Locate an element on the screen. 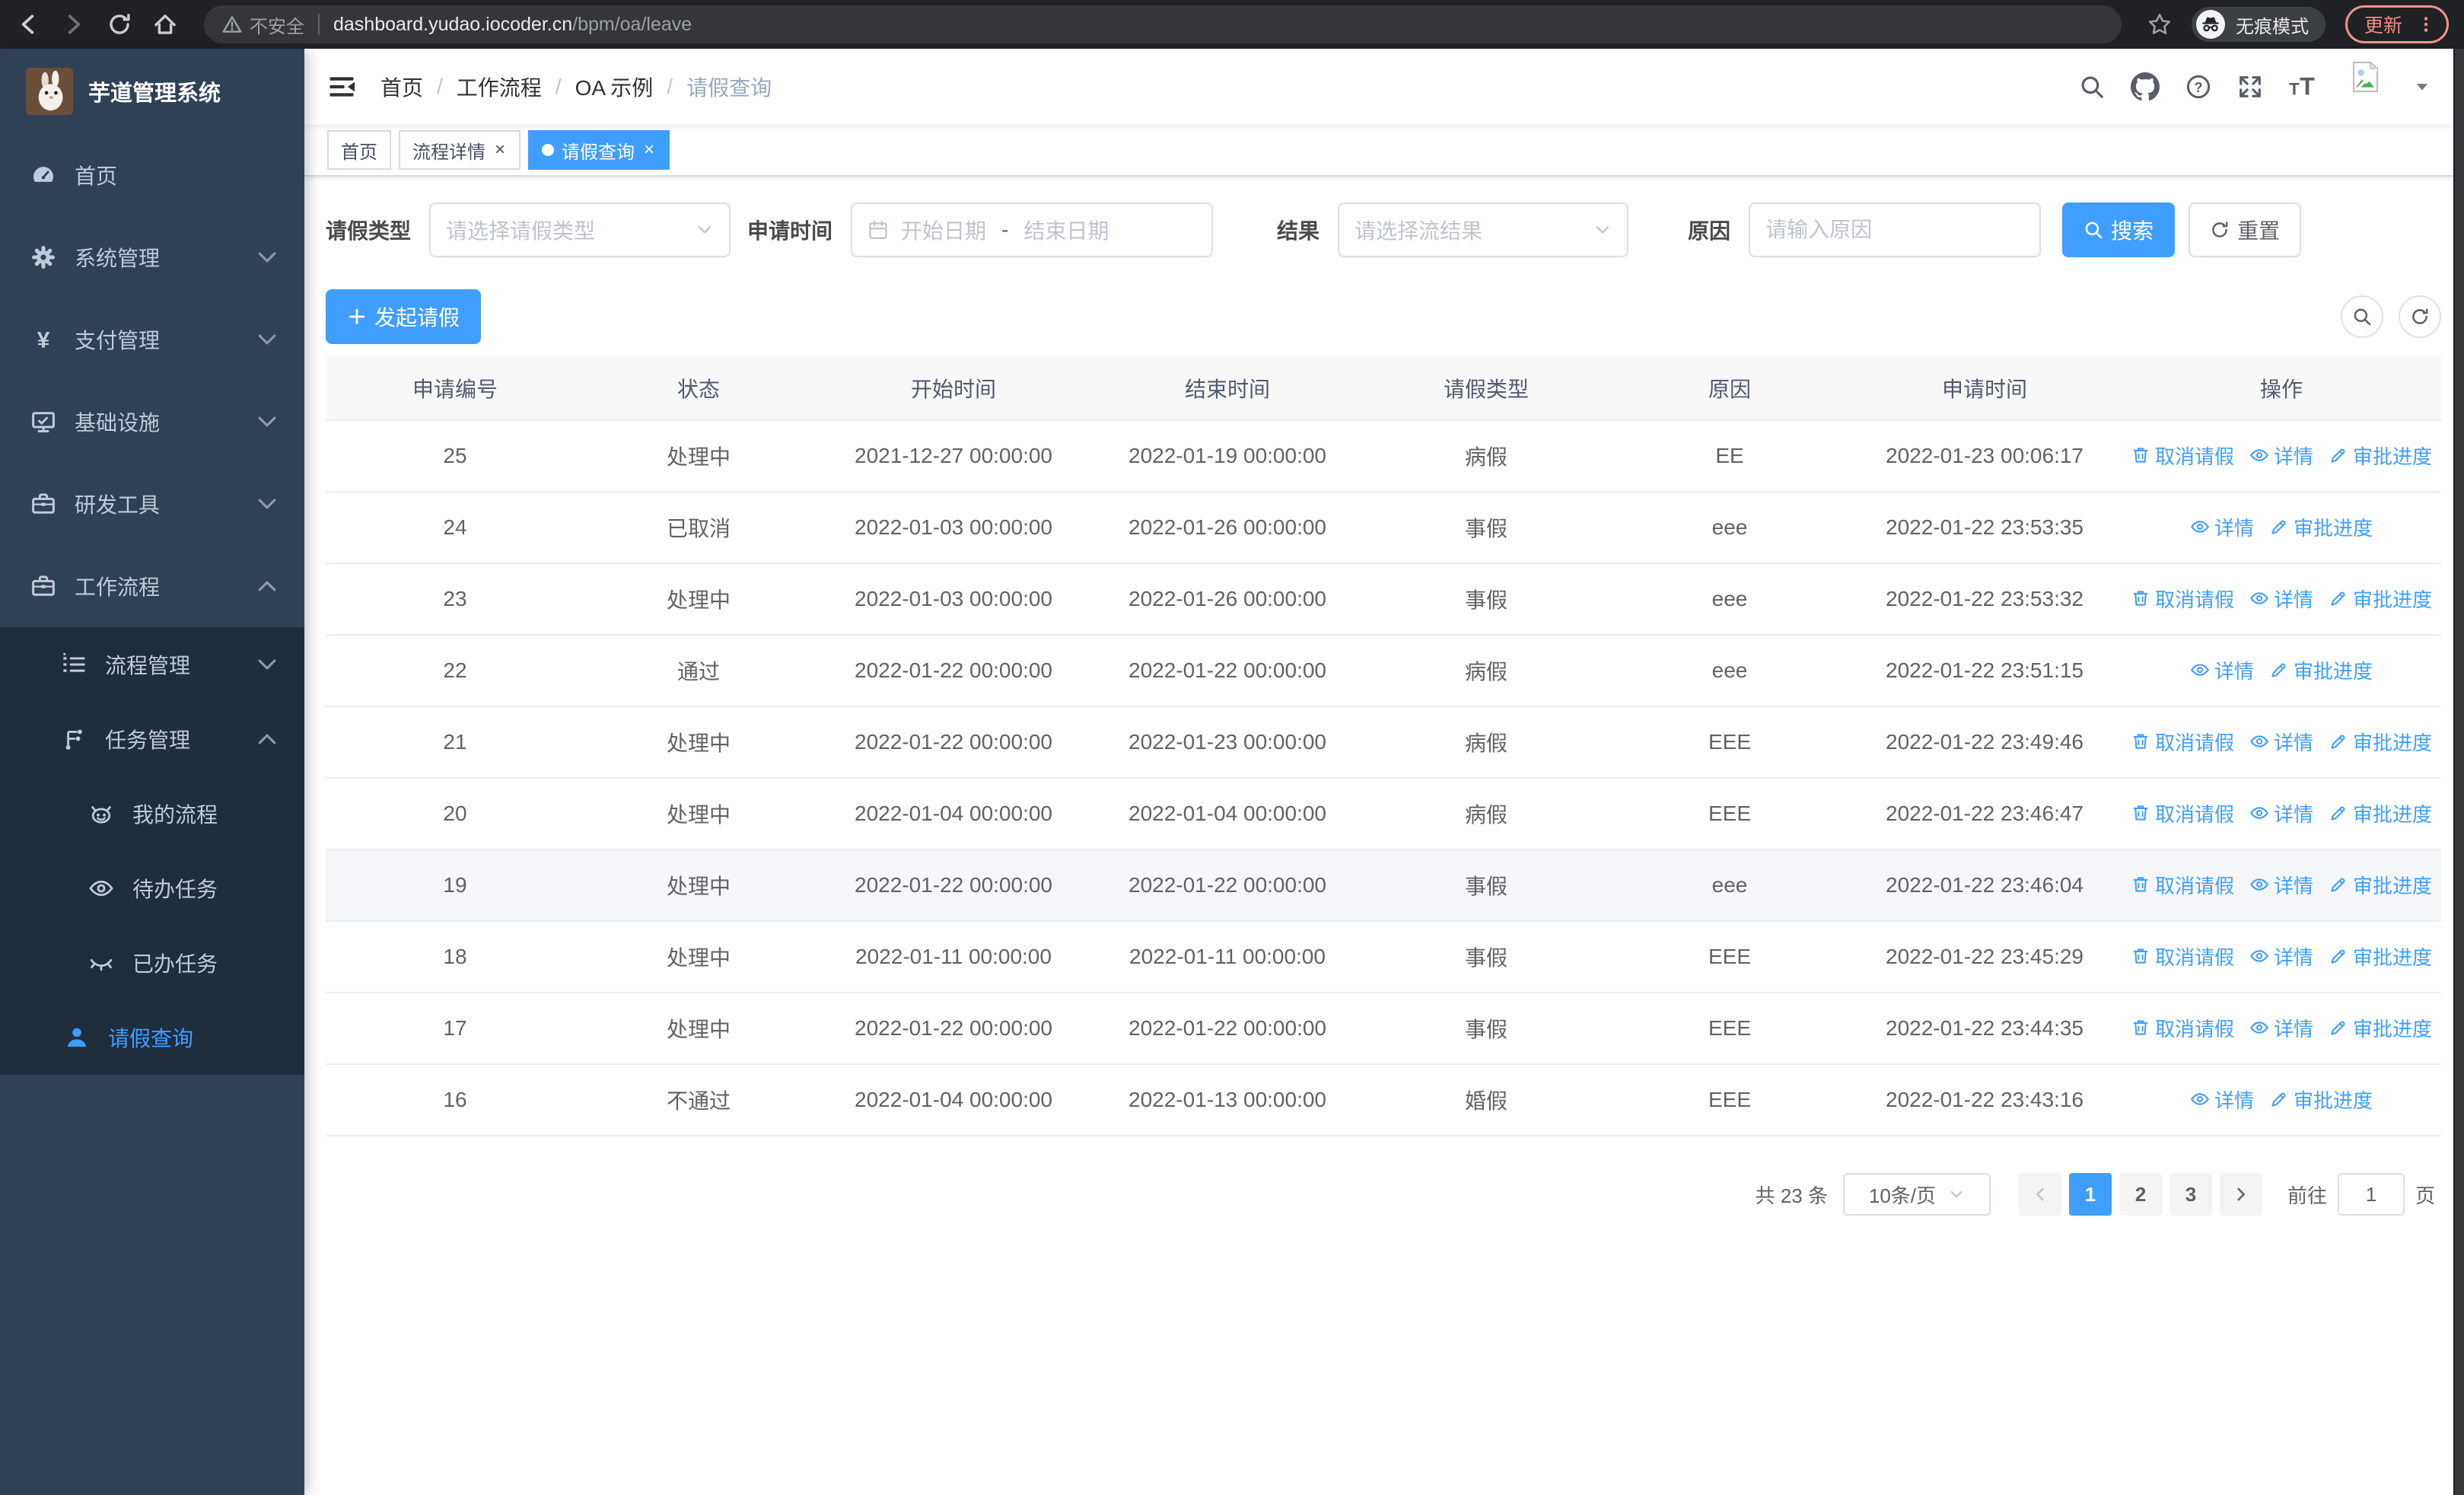  page-size-select: 10条/页 is located at coordinates (1916, 1195).